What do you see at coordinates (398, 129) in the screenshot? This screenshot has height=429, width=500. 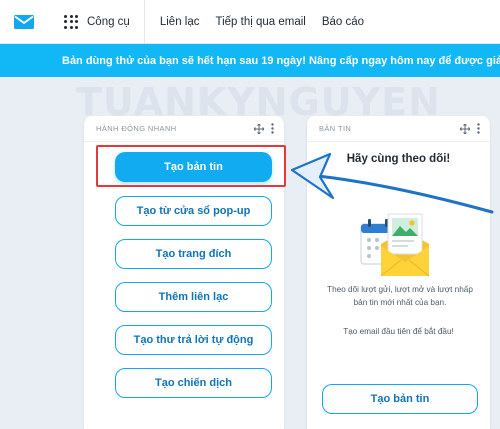 I see `newsletter-header: BẢN TIN` at bounding box center [398, 129].